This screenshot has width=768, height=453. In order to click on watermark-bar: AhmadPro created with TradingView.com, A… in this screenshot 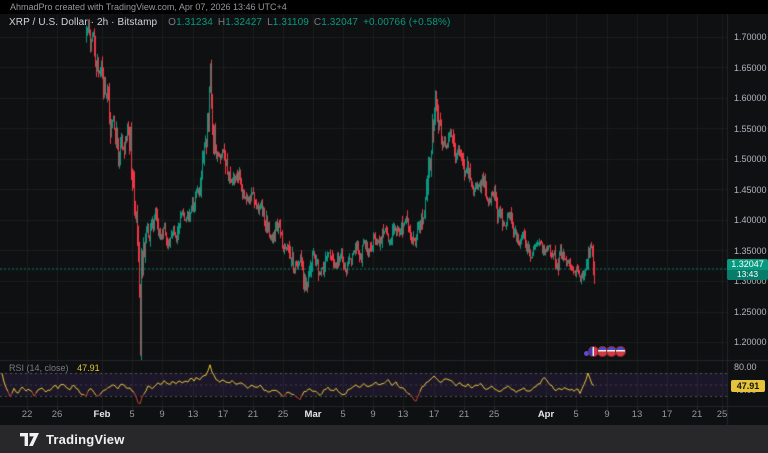, I will do `click(384, 7)`.